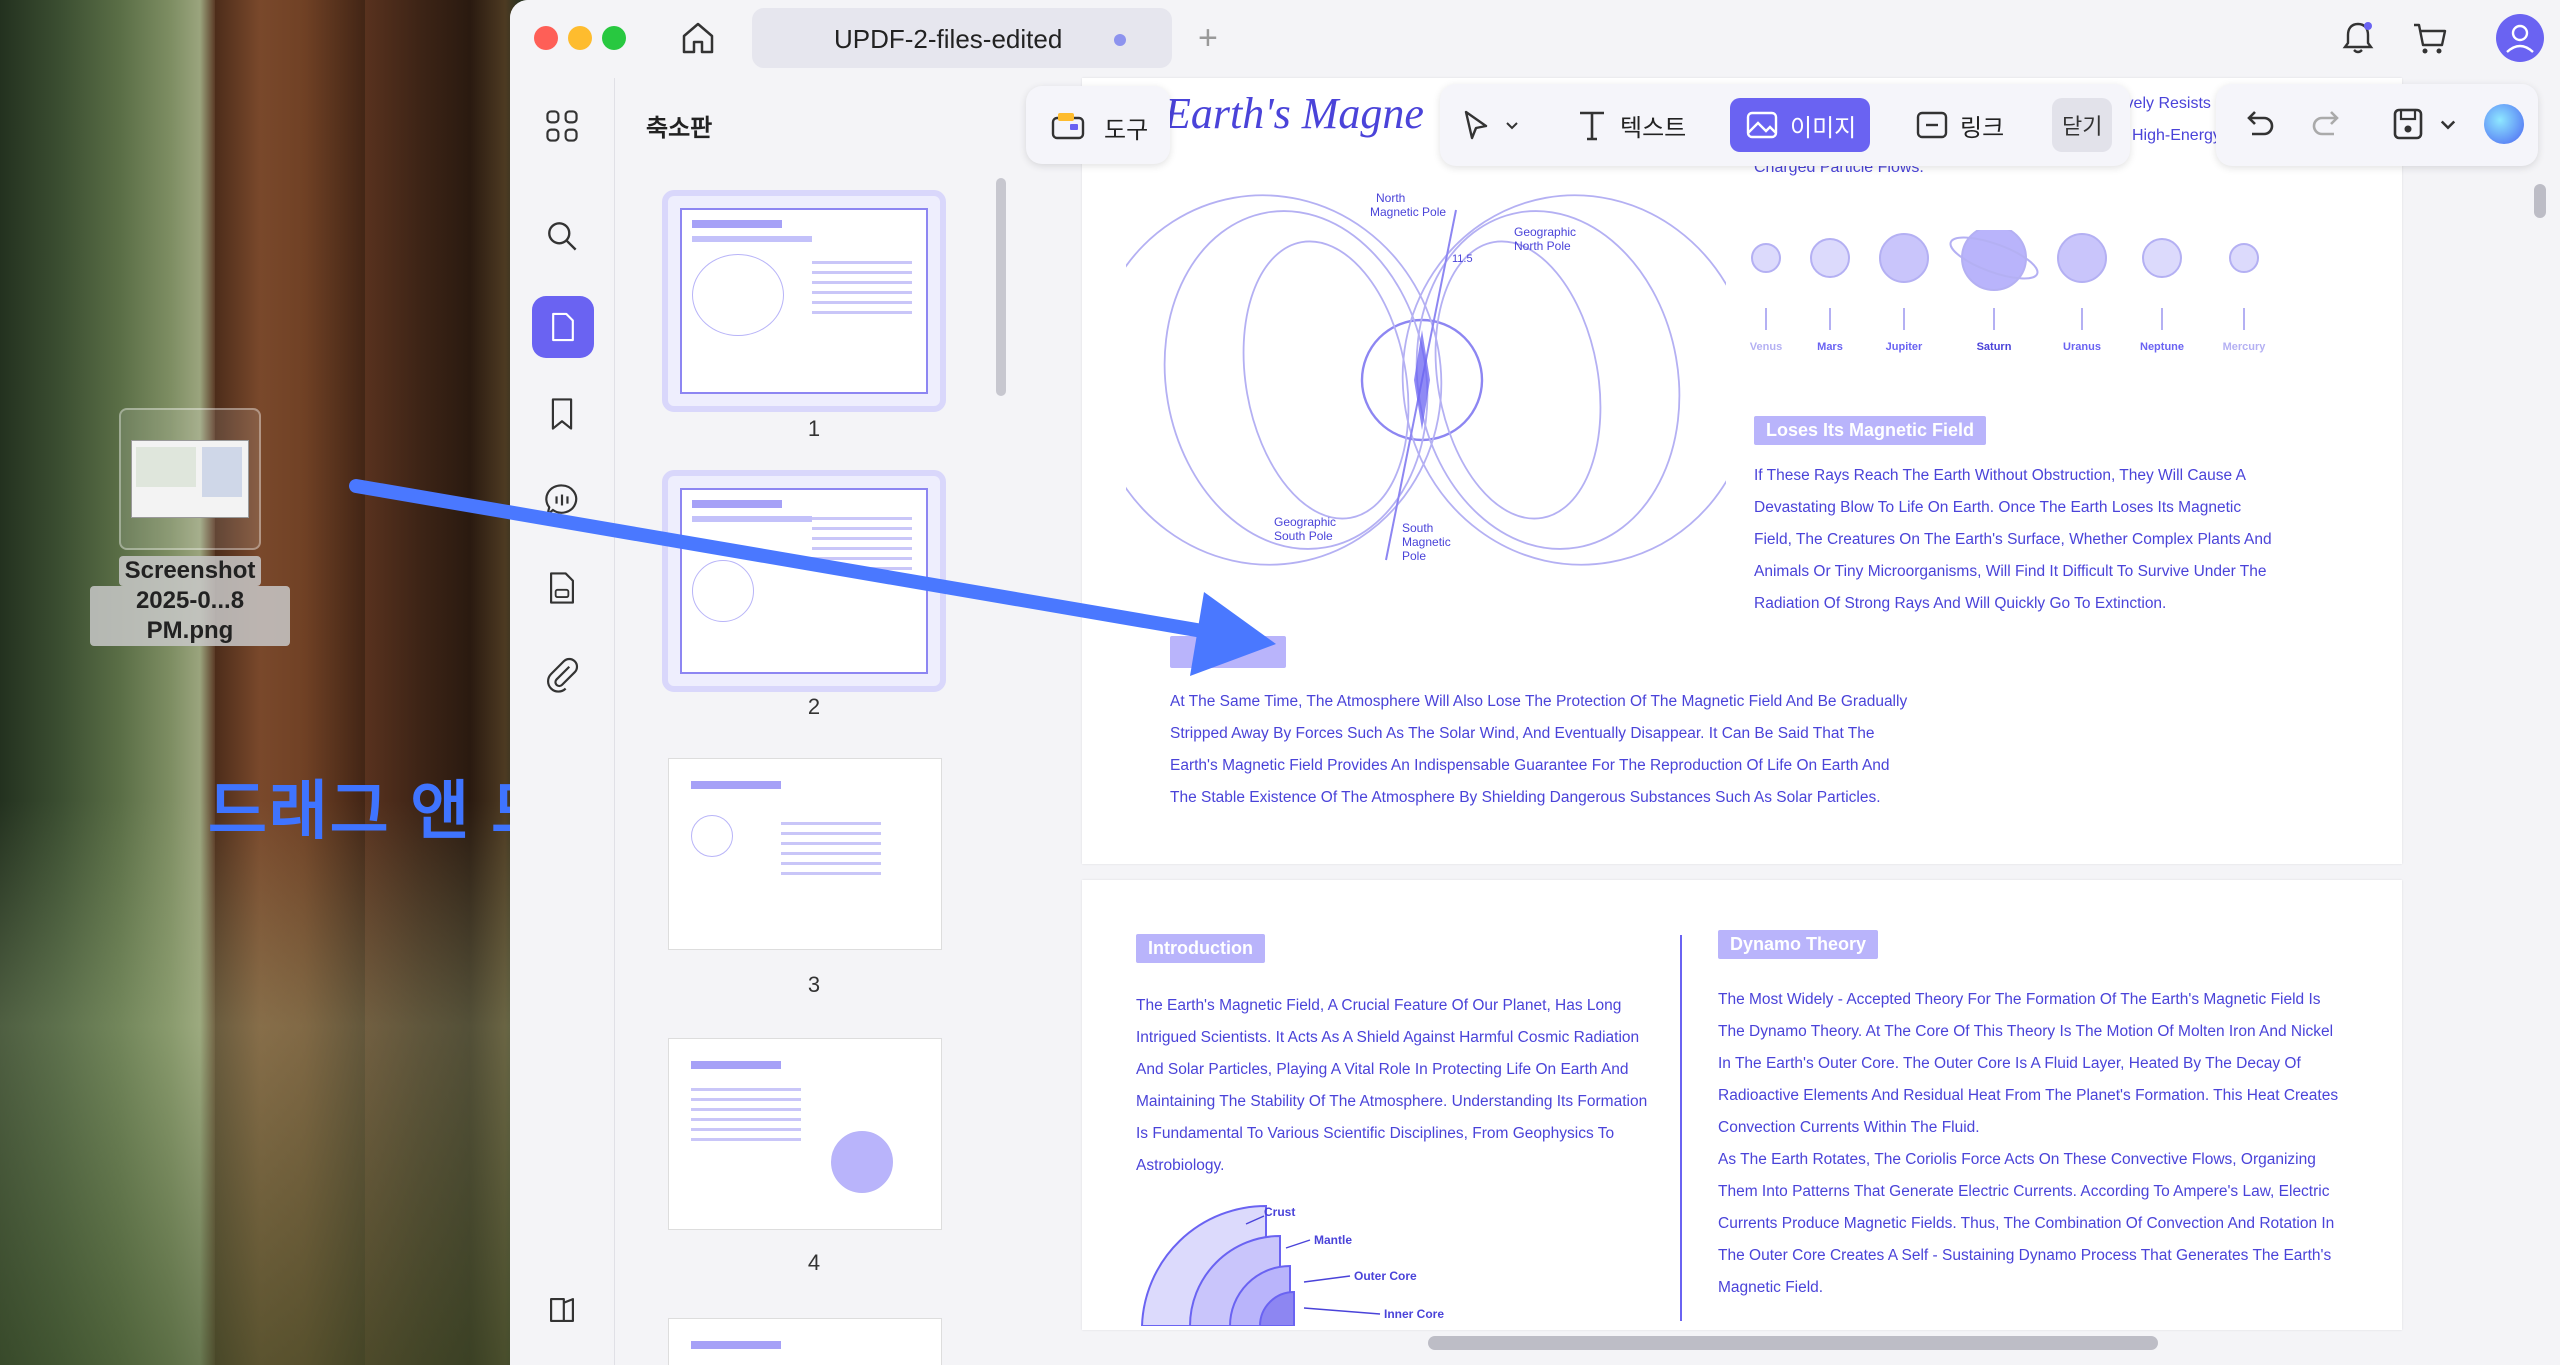 The image size is (2560, 1365). I want to click on file-thumbnail, so click(190, 479).